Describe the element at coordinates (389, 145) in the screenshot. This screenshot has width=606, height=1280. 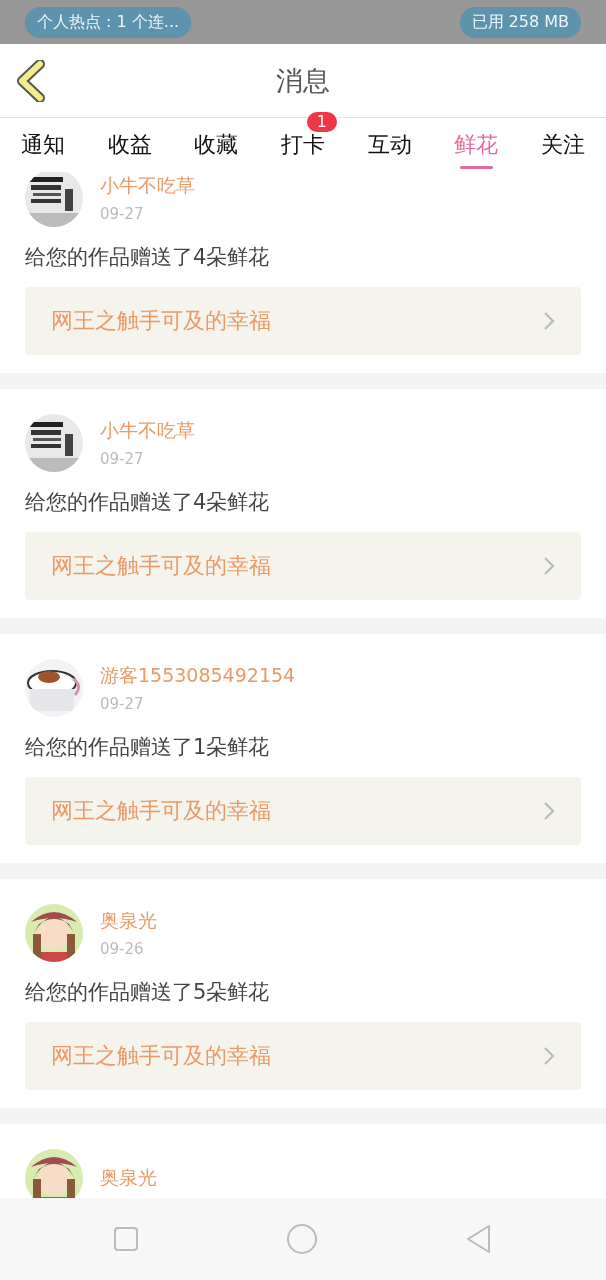
I see `tab: 互动` at that location.